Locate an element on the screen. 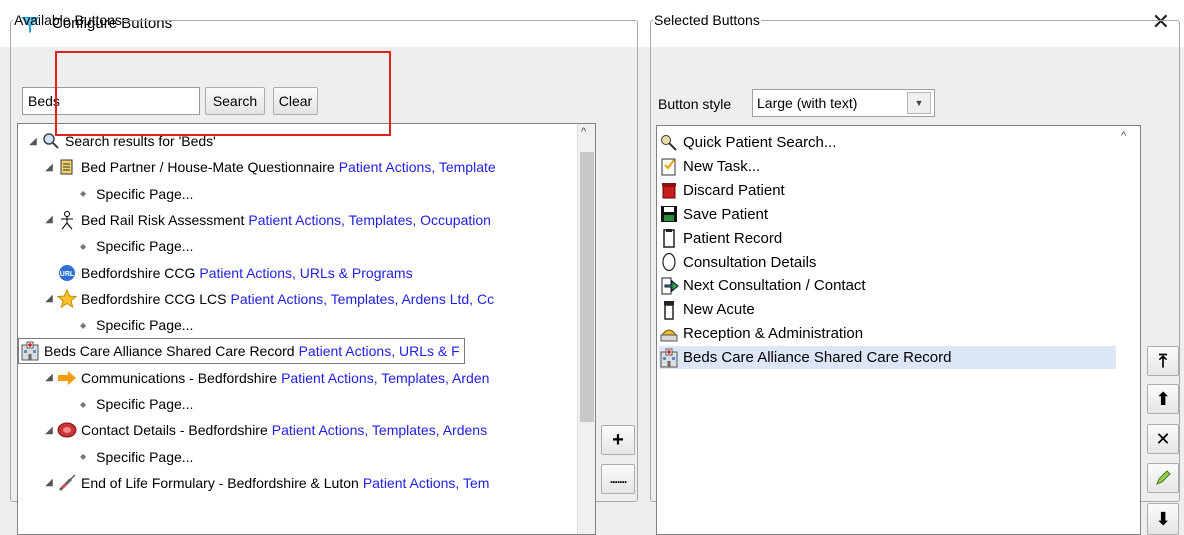  selected-item-label: Discard Patient is located at coordinates (734, 190).